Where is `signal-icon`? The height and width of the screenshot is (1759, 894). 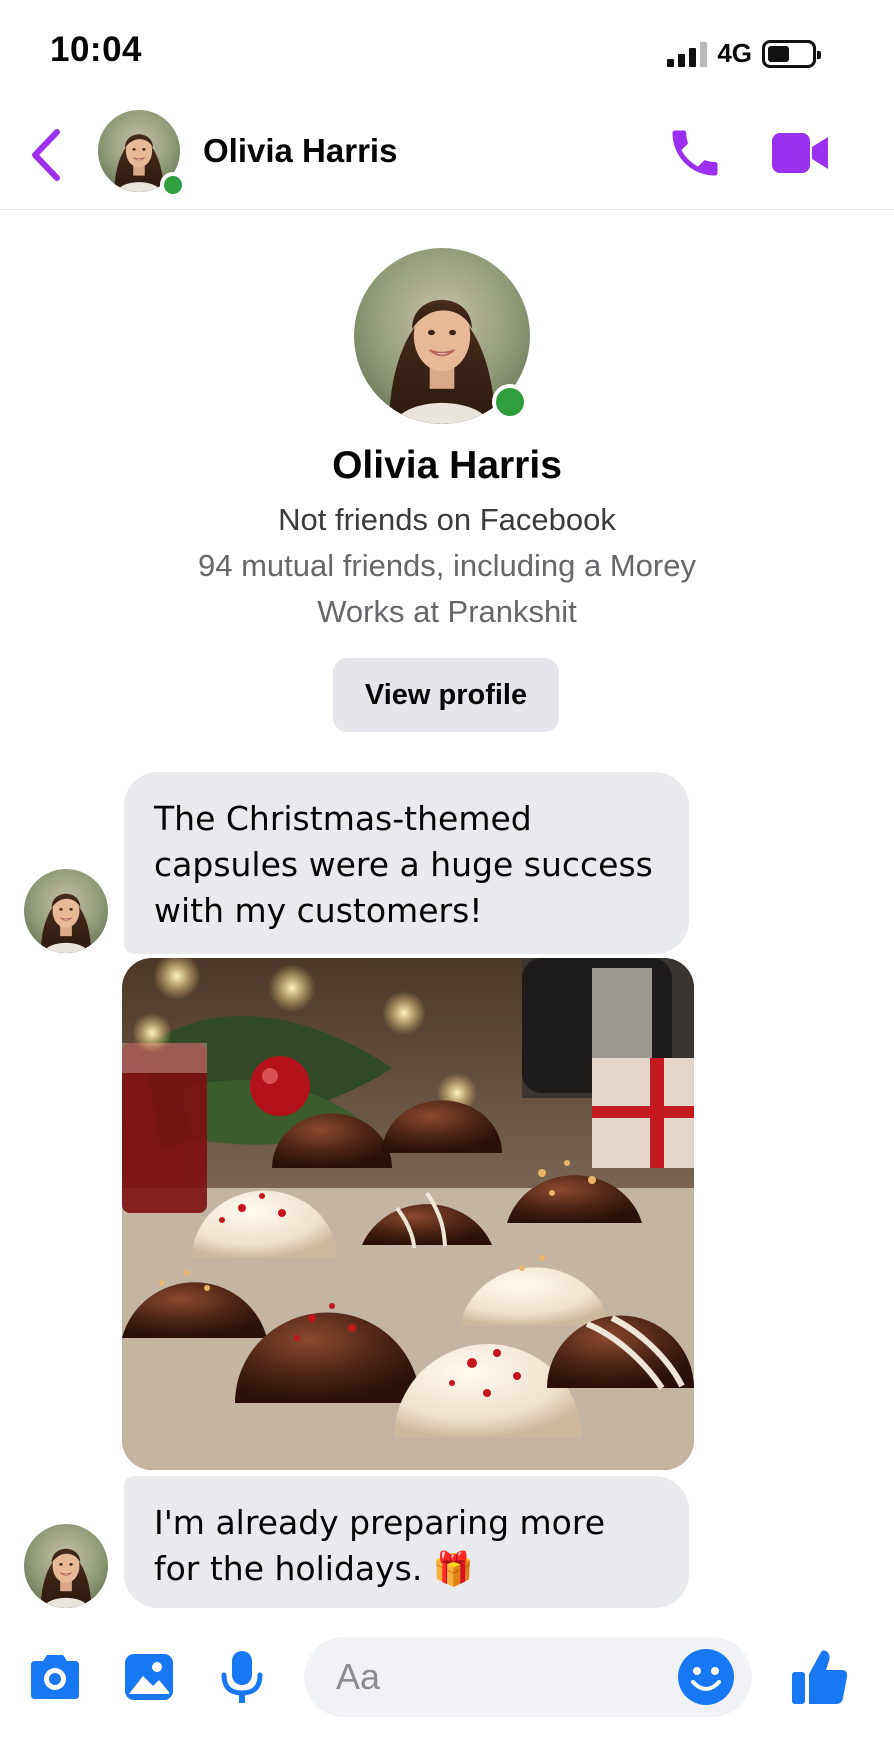 signal-icon is located at coordinates (687, 54).